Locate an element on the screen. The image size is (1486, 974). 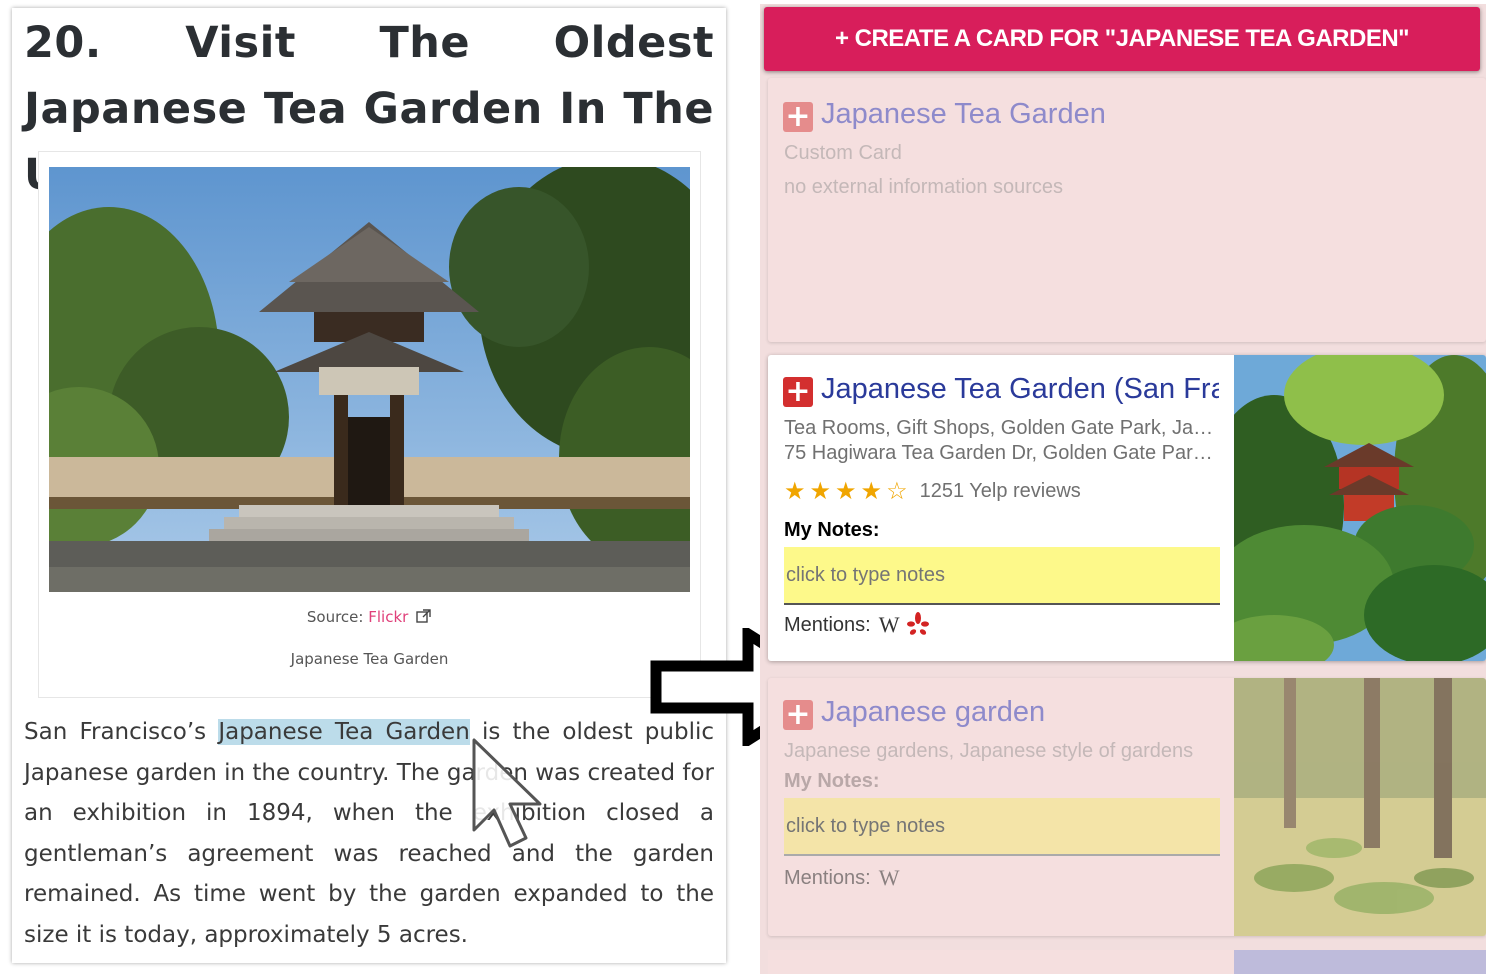
external-link-icon is located at coordinates (424, 616).